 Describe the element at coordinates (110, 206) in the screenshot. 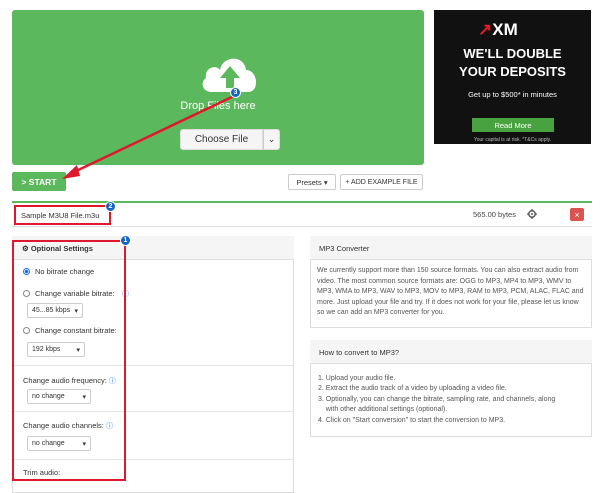

I see `annotation-badge-2: 2` at that location.